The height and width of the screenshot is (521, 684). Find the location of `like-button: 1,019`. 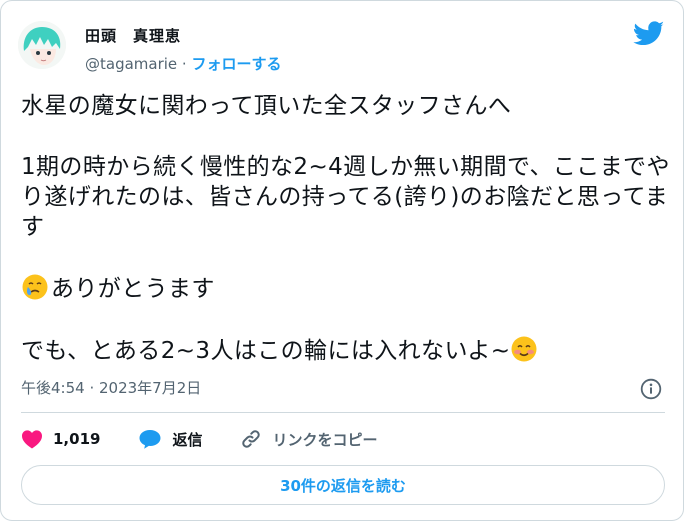

like-button: 1,019 is located at coordinates (60, 439).